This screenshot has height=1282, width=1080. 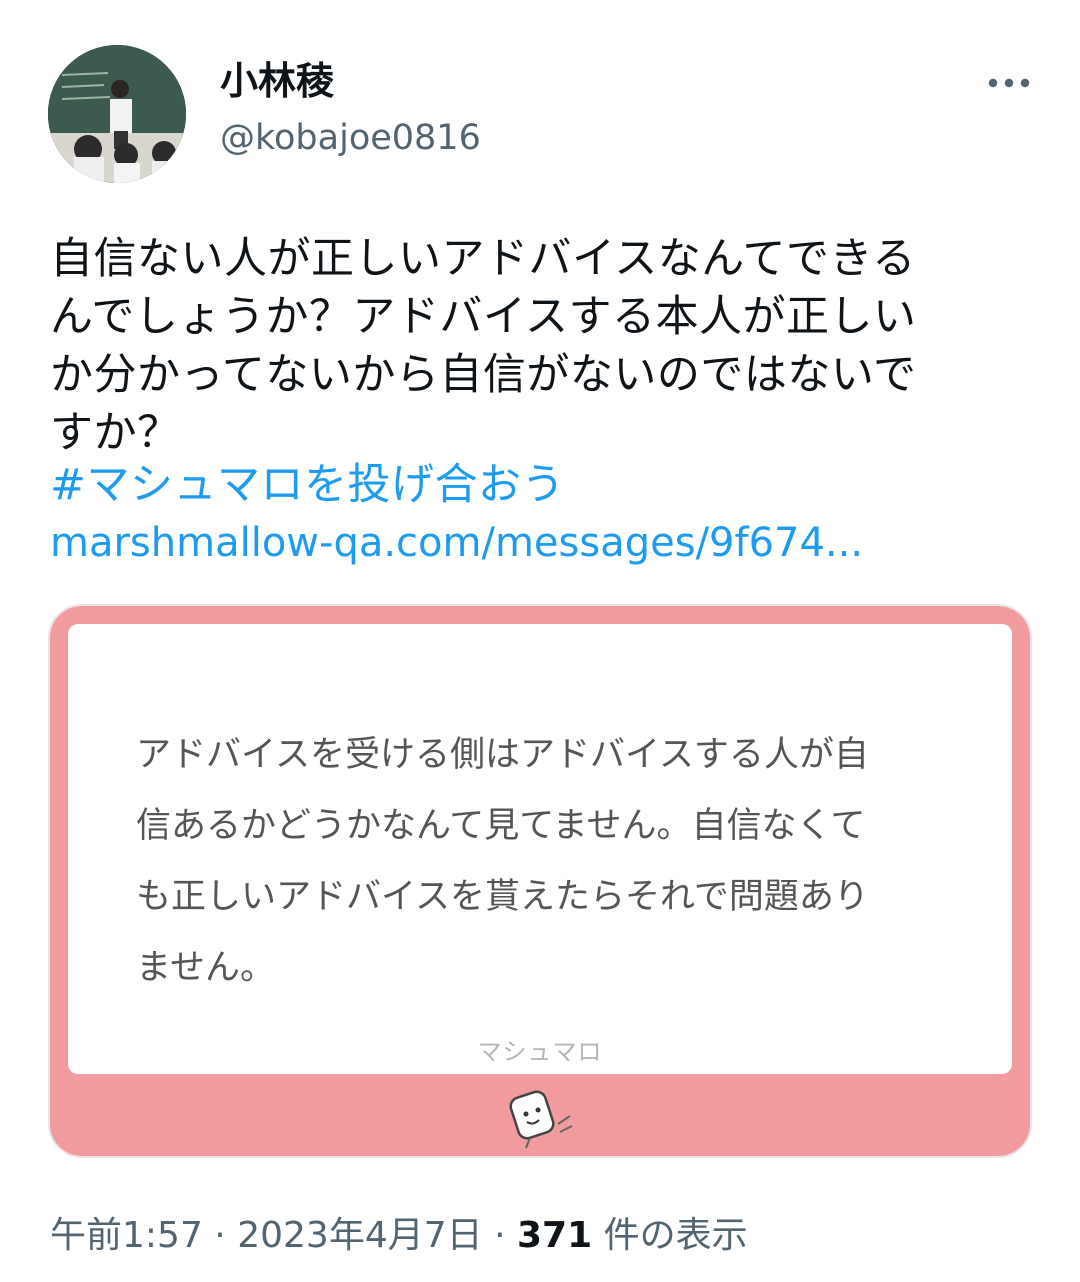 What do you see at coordinates (541, 1119) in the screenshot?
I see `marshmallow-mascot-icon` at bounding box center [541, 1119].